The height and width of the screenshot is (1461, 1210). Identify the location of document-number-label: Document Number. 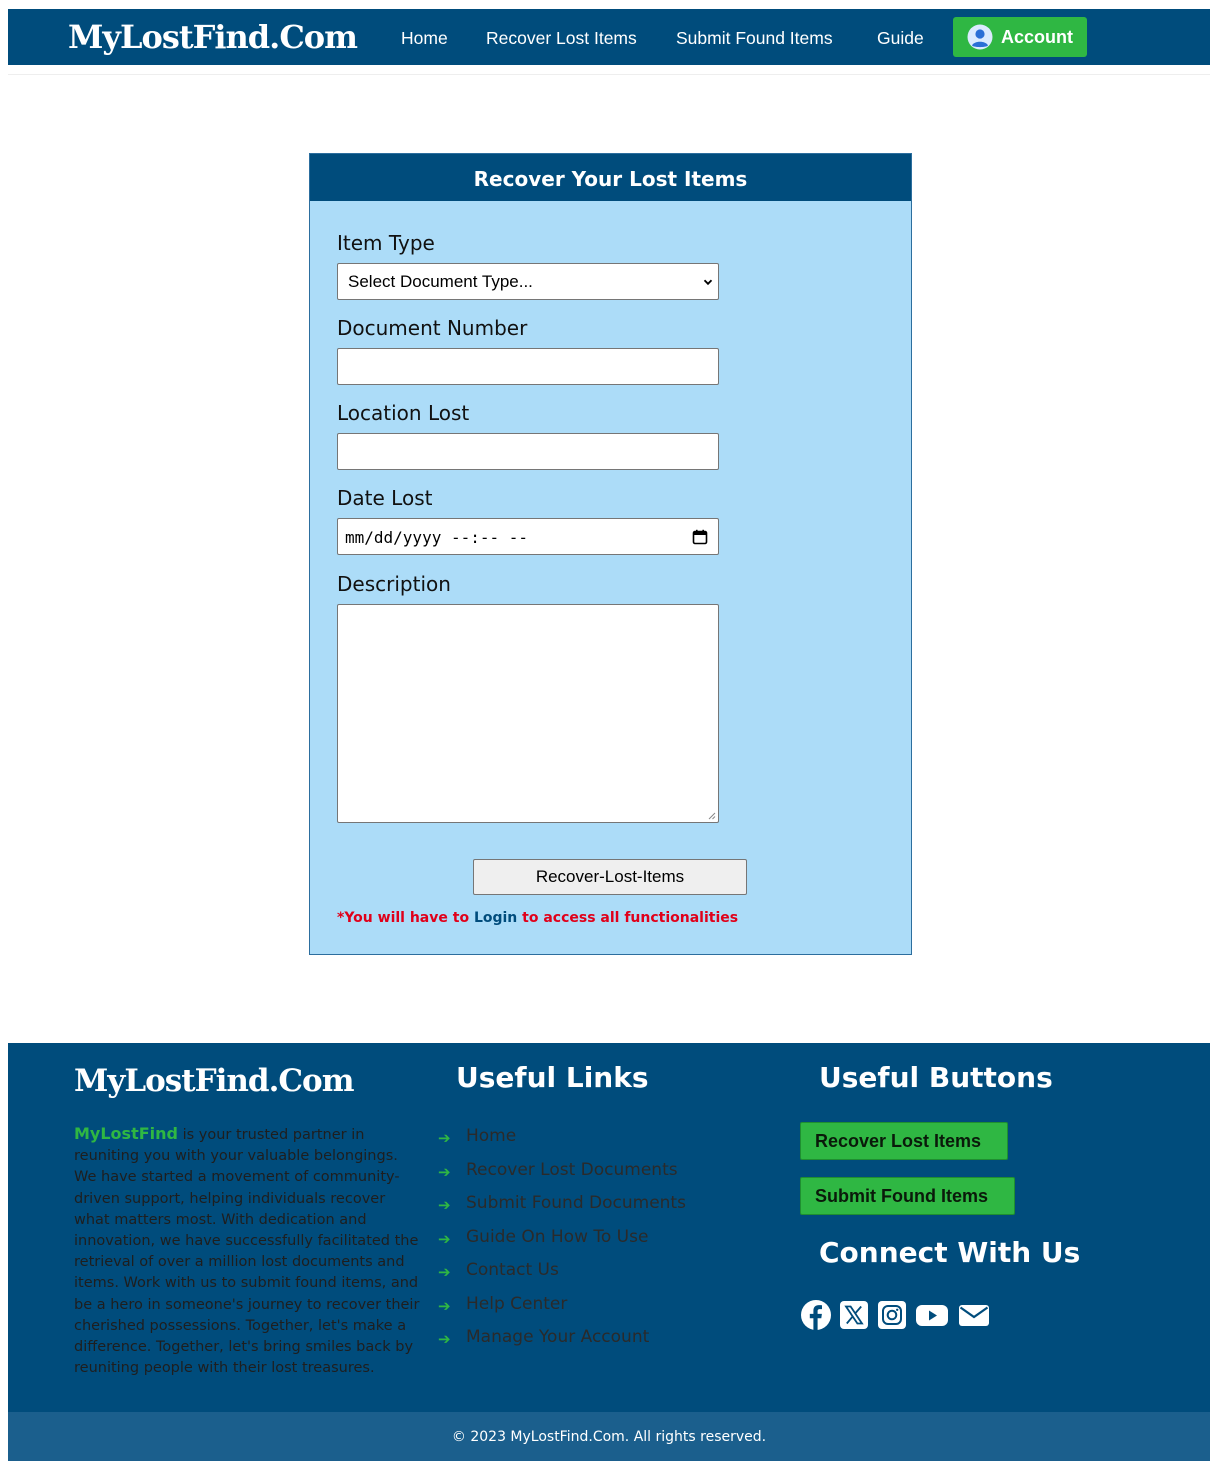
(432, 328).